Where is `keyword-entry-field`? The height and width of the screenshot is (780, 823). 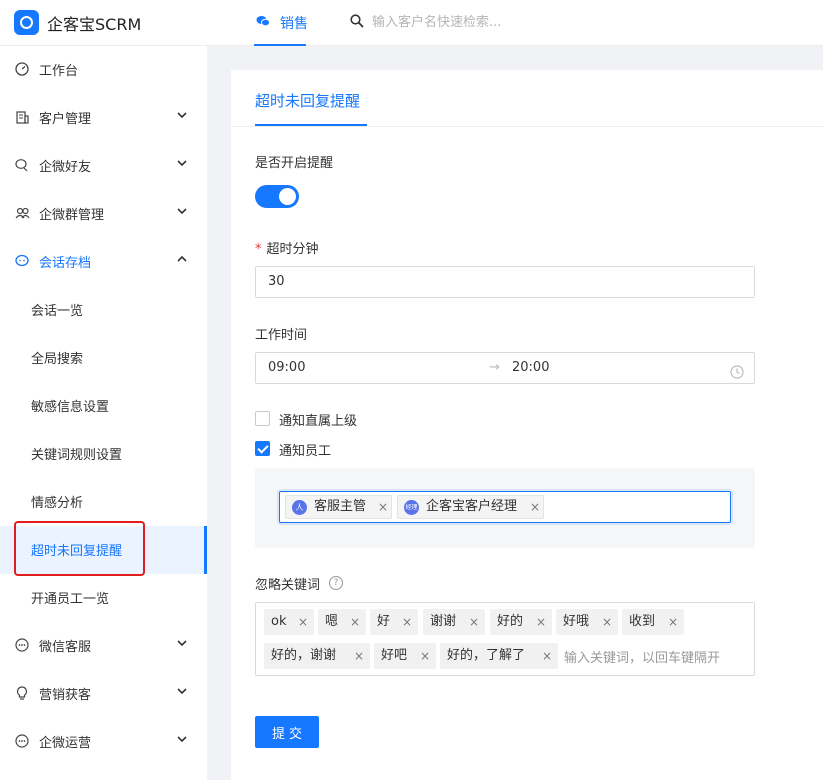
keyword-entry-field is located at coordinates (654, 658).